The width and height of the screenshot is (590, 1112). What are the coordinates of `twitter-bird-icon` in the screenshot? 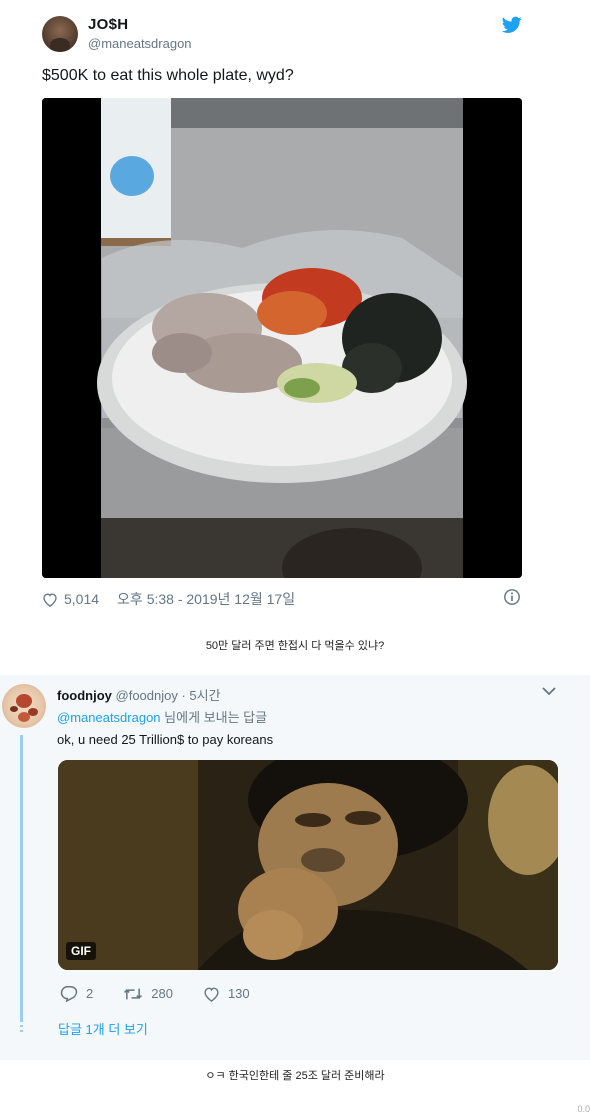 It's located at (512, 25).